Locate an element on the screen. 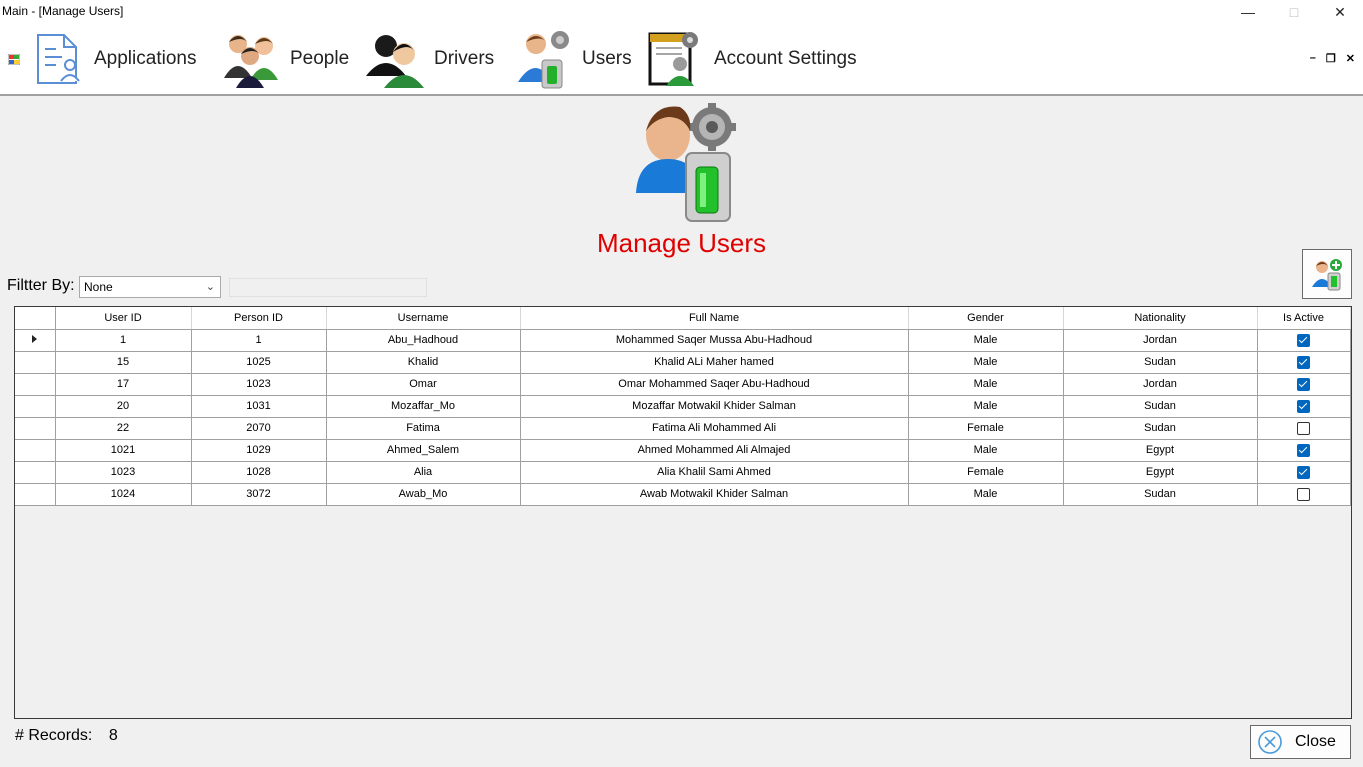 This screenshot has width=1363, height=767. menu-item-drivers: Drivers is located at coordinates (429, 59).